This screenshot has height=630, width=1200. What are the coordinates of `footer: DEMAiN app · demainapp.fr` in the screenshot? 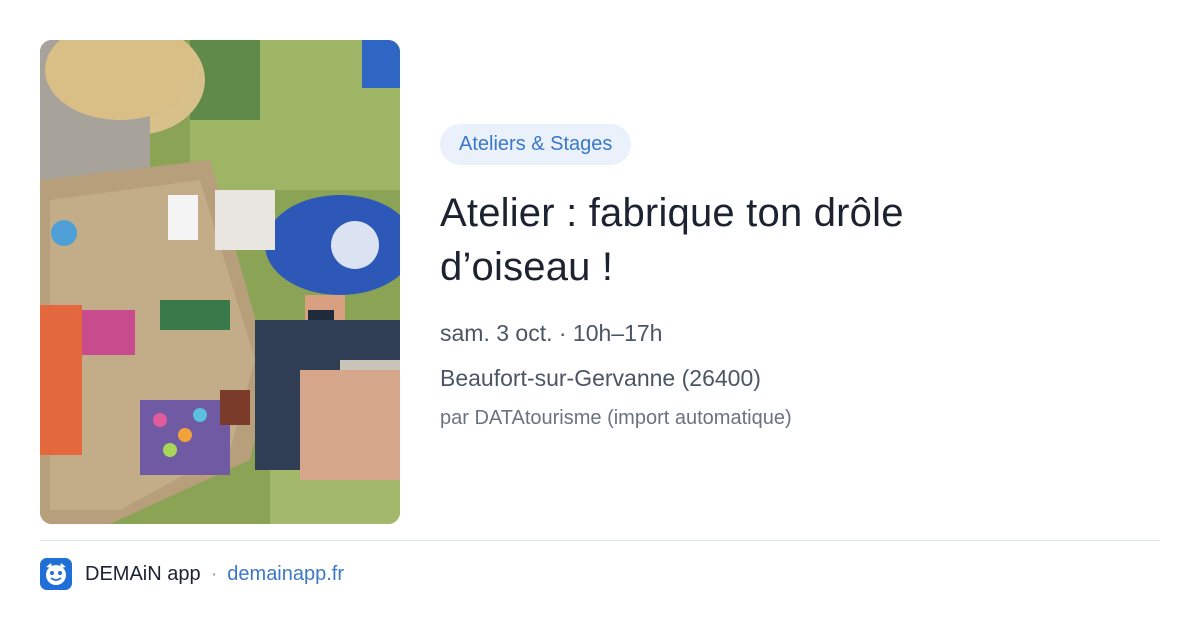 It's located at (192, 574).